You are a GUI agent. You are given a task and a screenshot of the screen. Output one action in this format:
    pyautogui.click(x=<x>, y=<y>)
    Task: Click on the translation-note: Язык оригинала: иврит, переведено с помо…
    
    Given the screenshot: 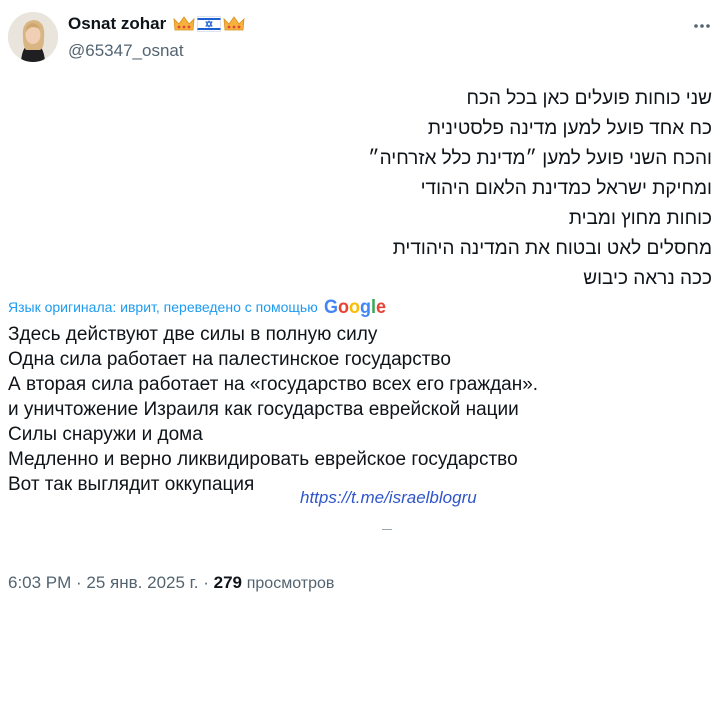 What is the action you would take?
    pyautogui.click(x=198, y=307)
    